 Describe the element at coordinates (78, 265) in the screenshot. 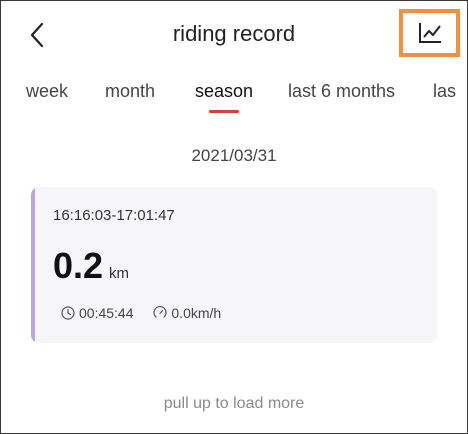

I see `distance-value: 0.2` at that location.